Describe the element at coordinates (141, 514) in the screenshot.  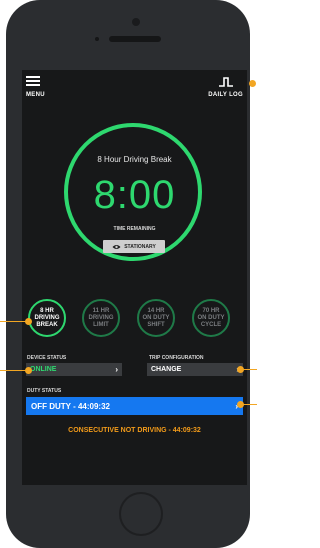
I see `home-button` at that location.